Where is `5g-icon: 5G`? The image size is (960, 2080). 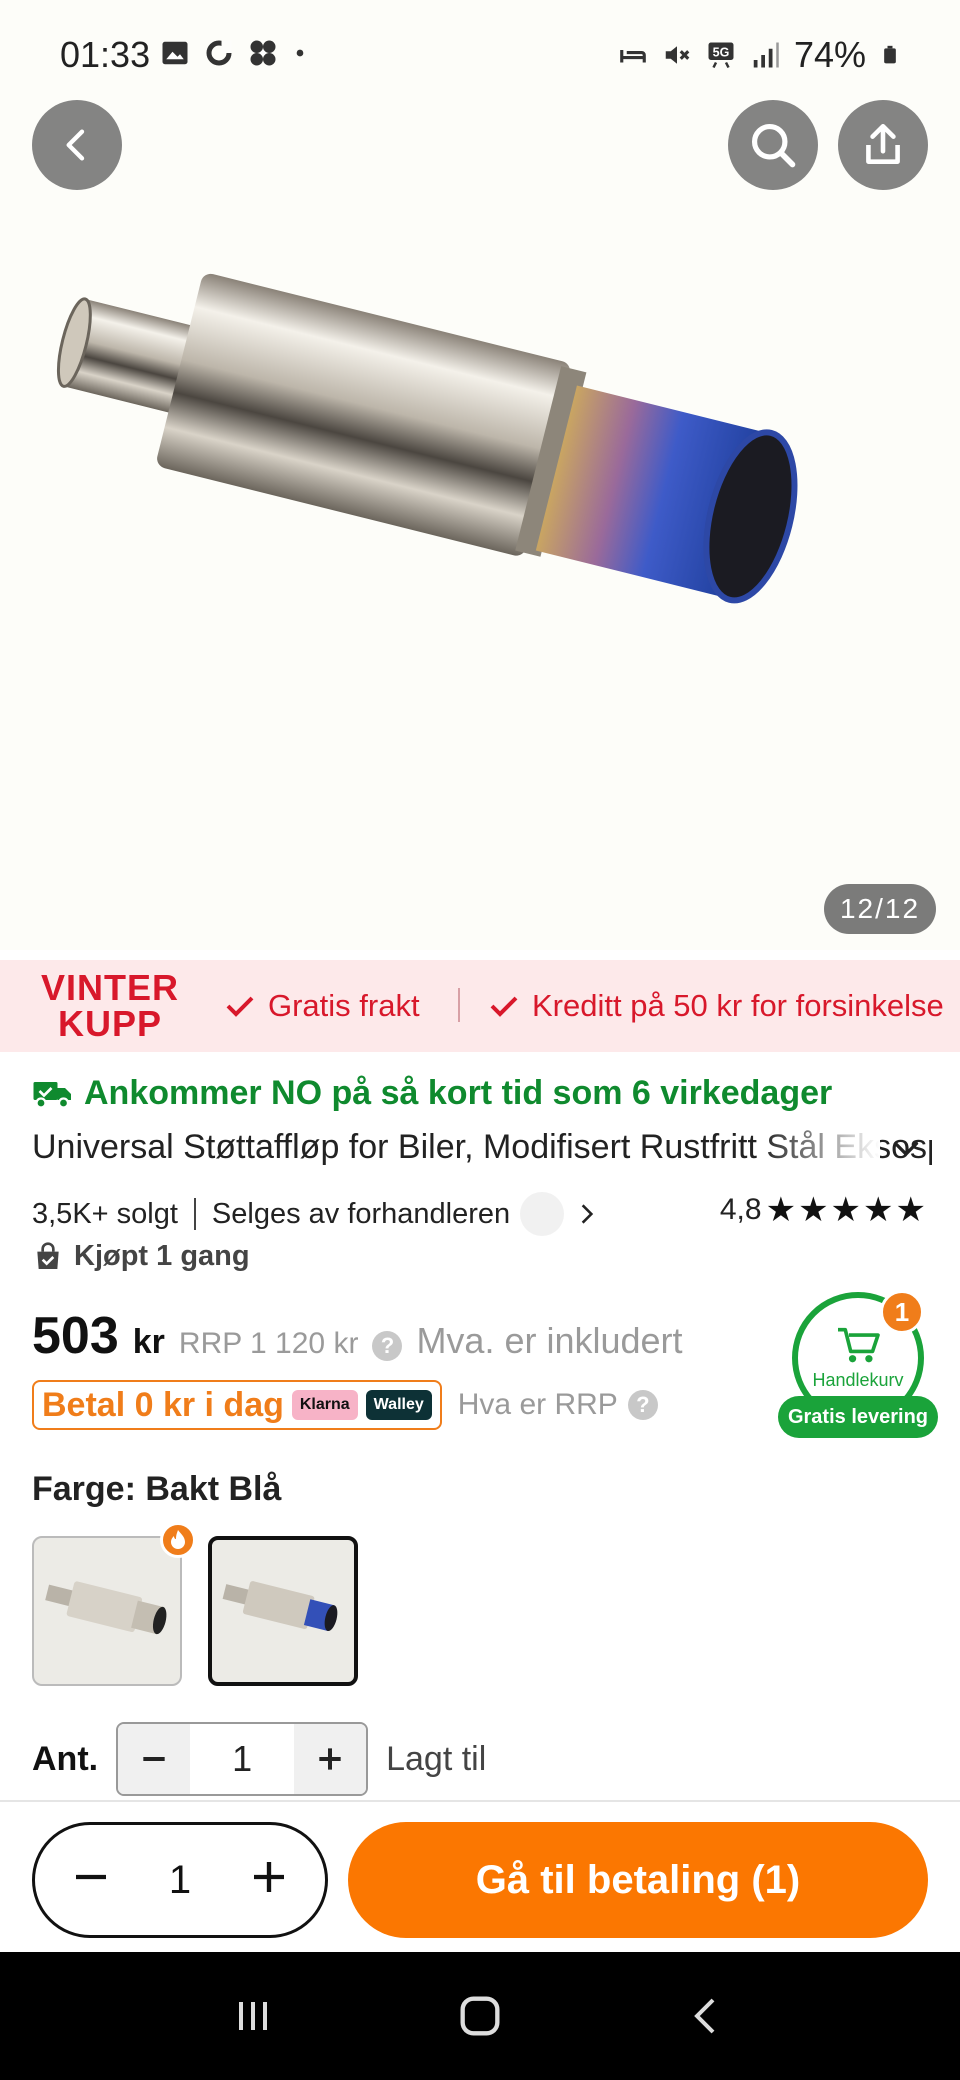
5g-icon: 5G is located at coordinates (721, 55).